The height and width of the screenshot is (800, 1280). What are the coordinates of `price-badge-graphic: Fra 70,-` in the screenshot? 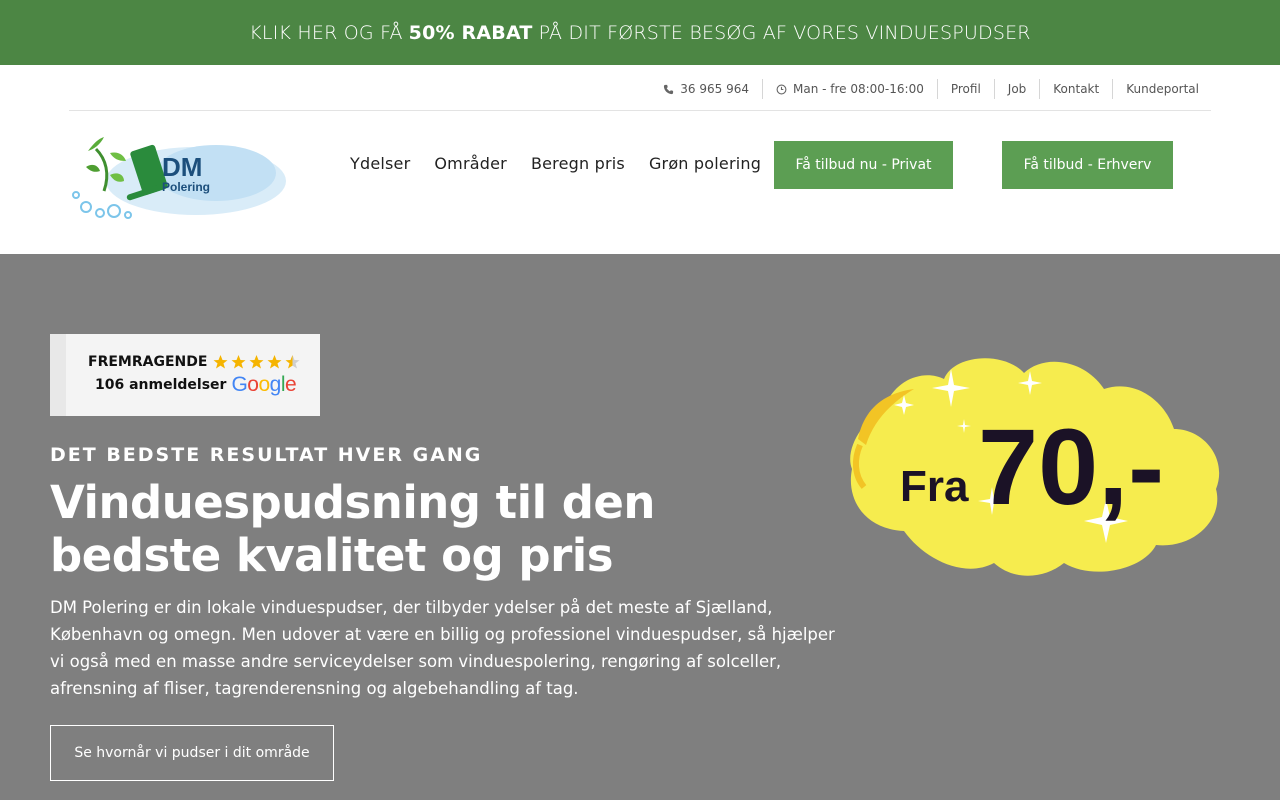 It's located at (1035, 467).